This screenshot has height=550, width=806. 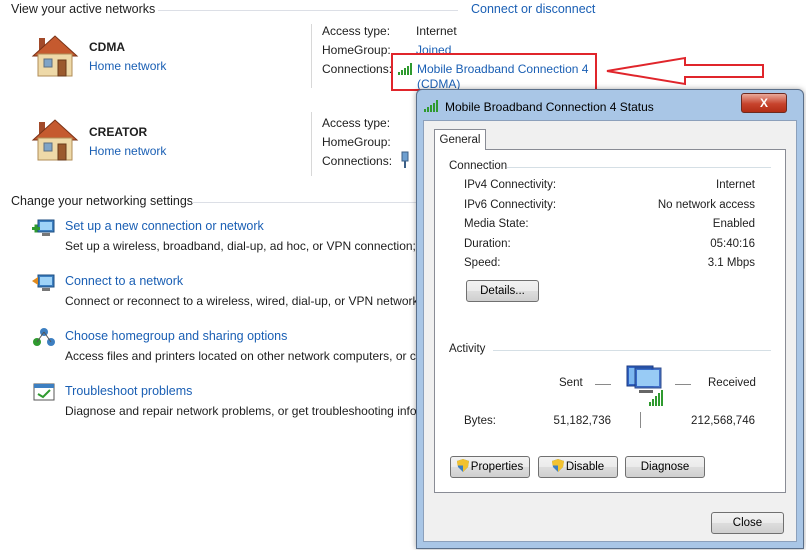 What do you see at coordinates (735, 185) in the screenshot?
I see `ipv4-value: Internet` at bounding box center [735, 185].